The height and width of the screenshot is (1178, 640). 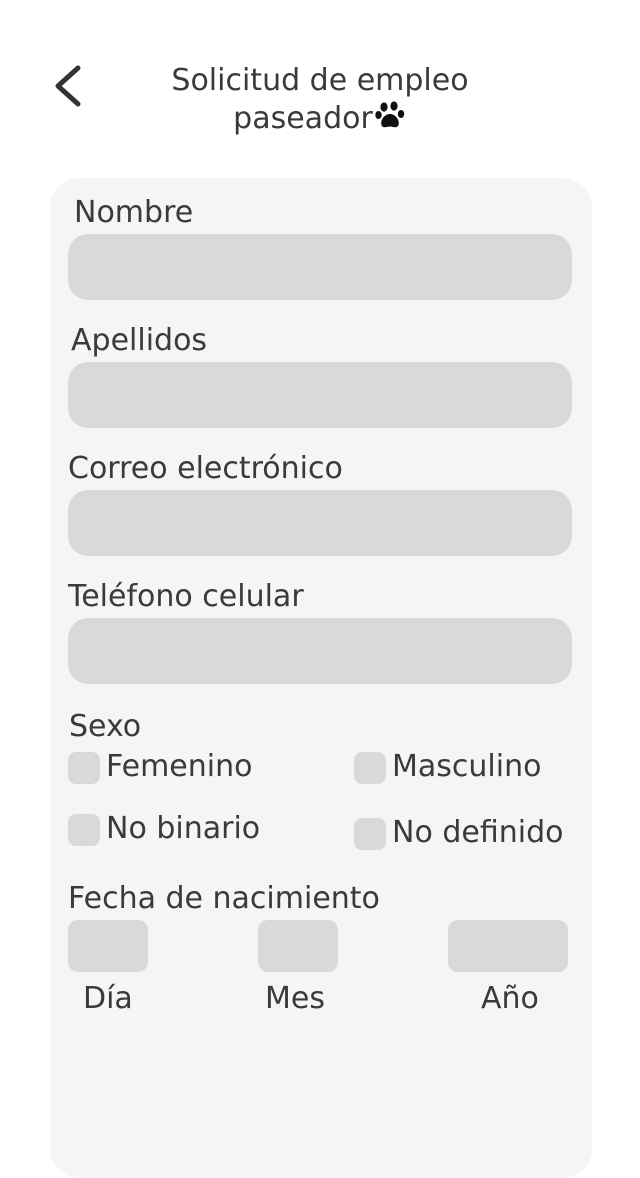 What do you see at coordinates (303, 118) in the screenshot?
I see `page-title-line2-text: paseador` at bounding box center [303, 118].